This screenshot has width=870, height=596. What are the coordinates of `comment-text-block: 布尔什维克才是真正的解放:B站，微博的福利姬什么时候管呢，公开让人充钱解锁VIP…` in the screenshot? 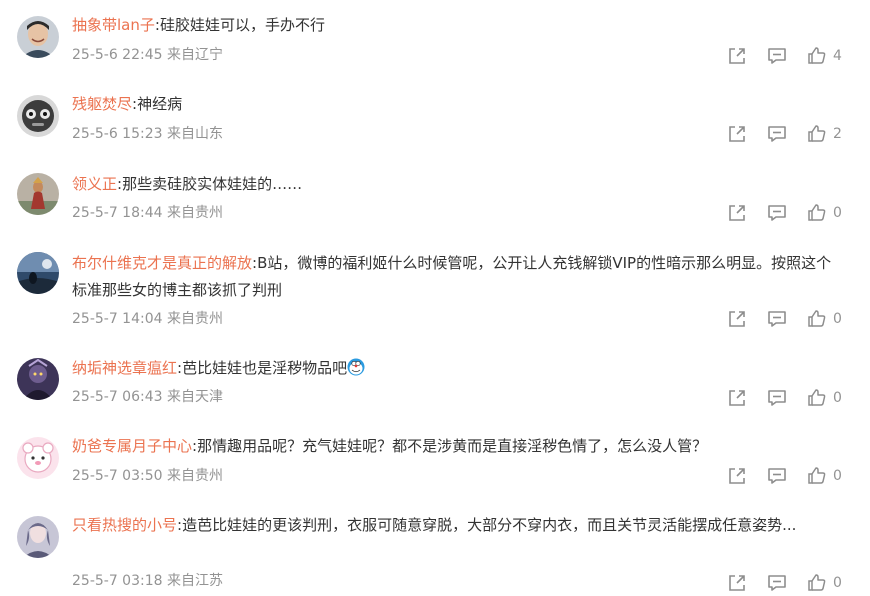 It's located at (452, 276).